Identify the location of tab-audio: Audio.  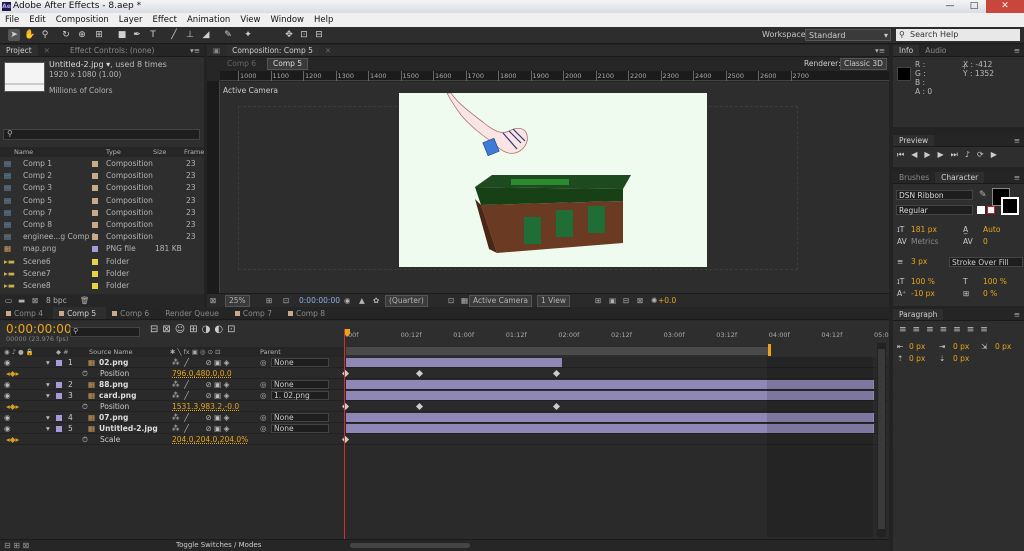
(935, 50).